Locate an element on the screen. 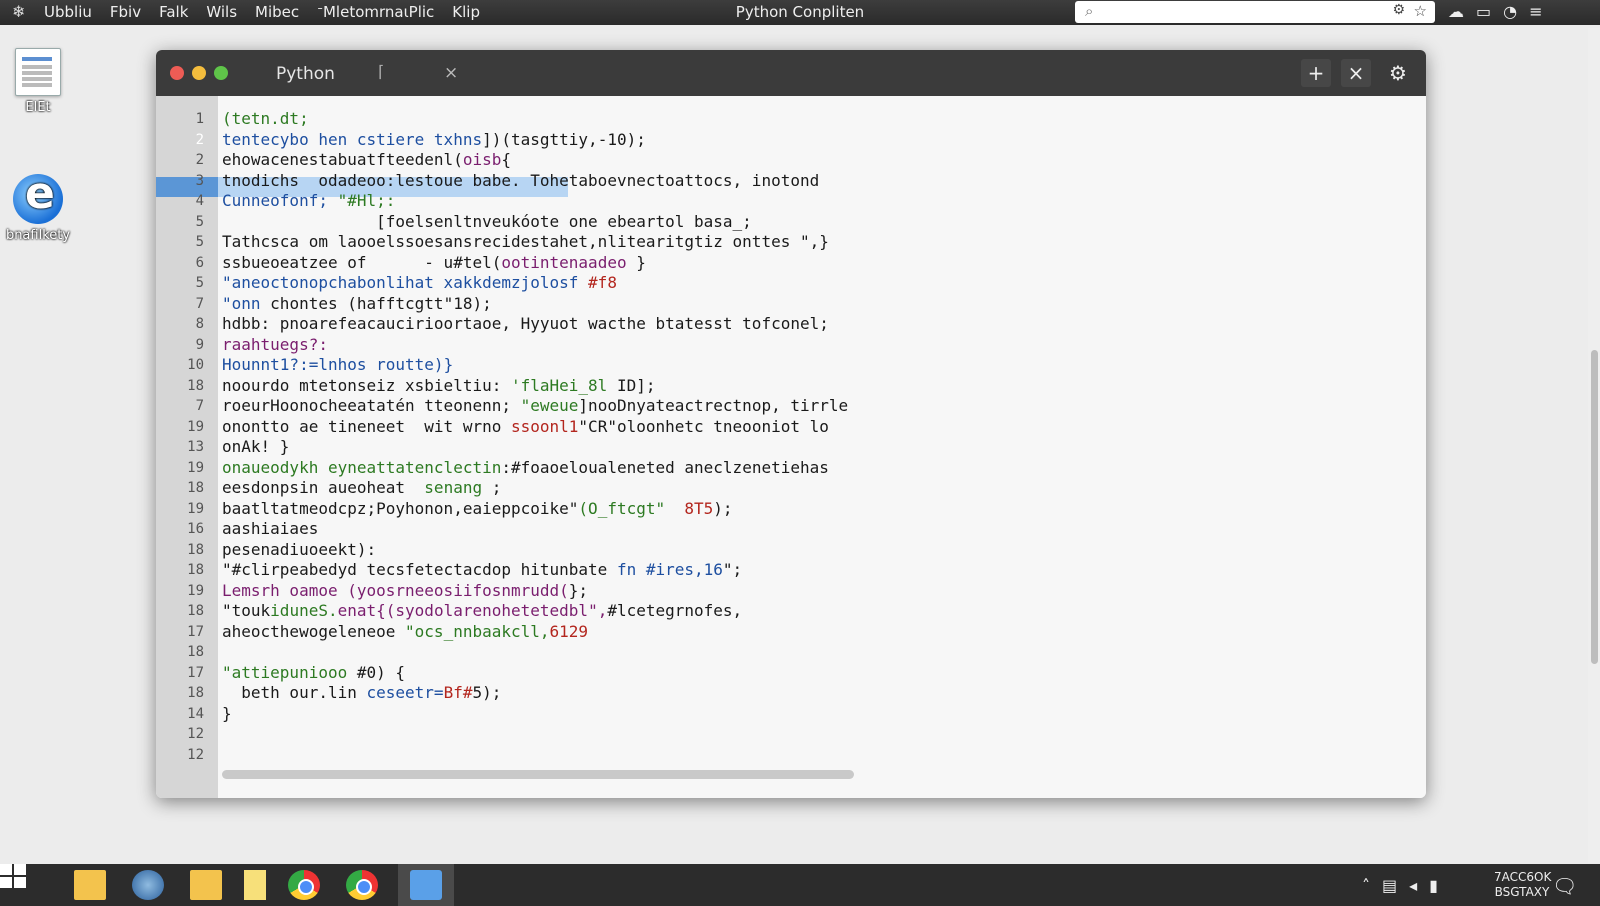 The height and width of the screenshot is (906, 1600). menu-item: Mibec is located at coordinates (277, 12).